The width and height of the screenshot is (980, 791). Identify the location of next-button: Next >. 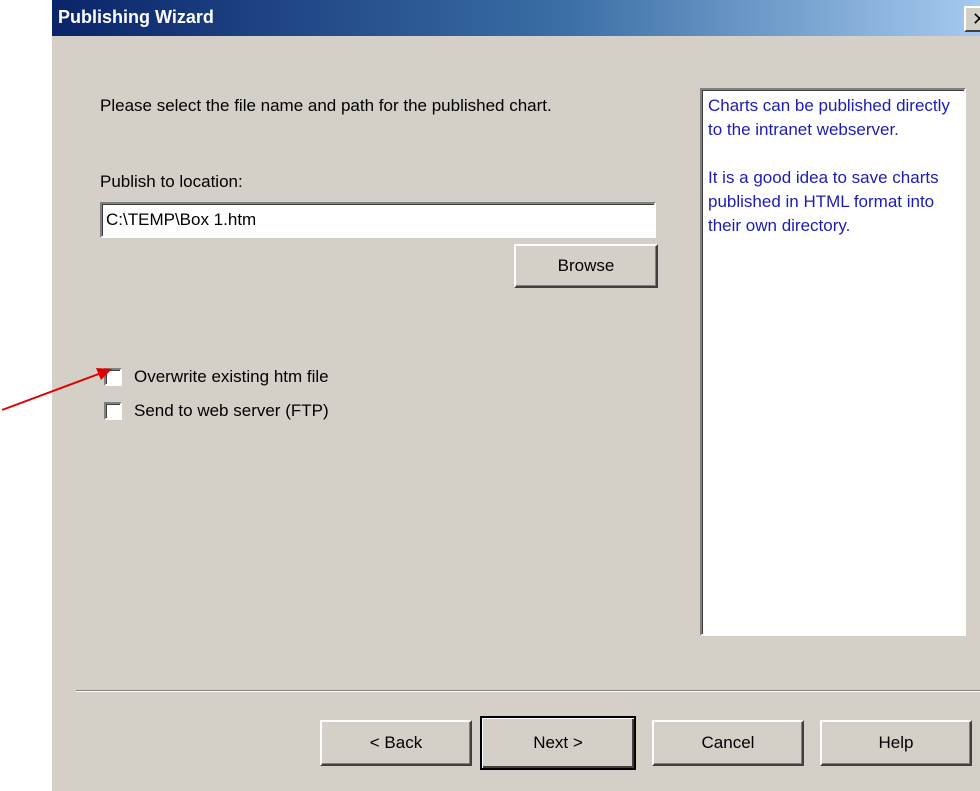
(558, 743).